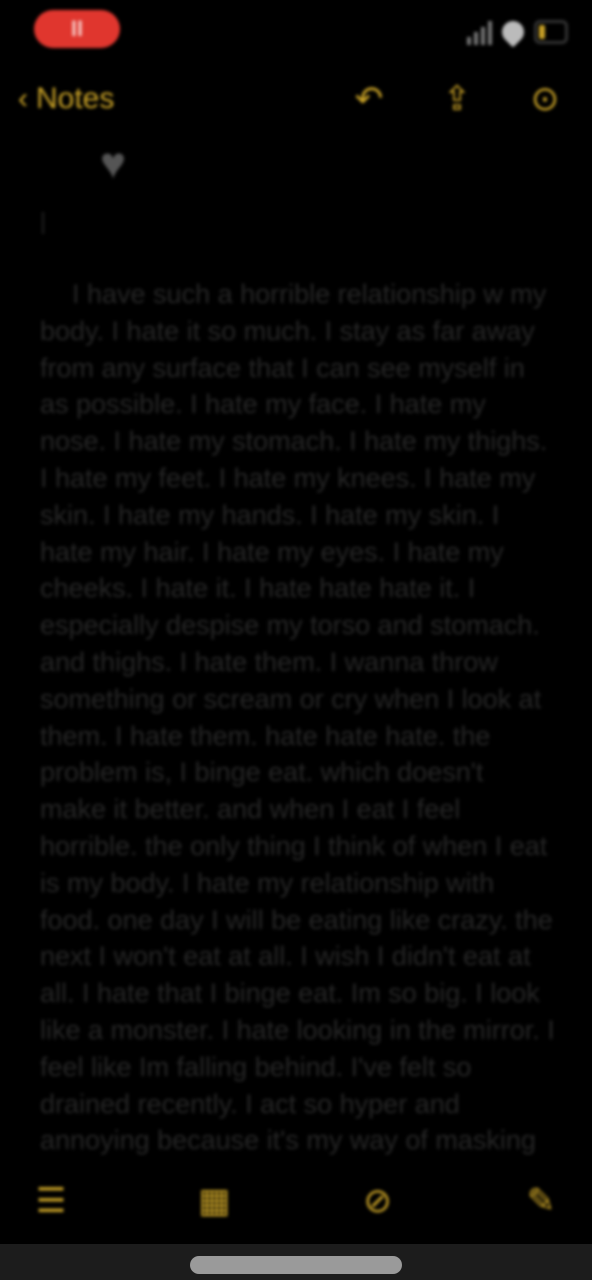  I want to click on cellular-signal-icon, so click(479, 32).